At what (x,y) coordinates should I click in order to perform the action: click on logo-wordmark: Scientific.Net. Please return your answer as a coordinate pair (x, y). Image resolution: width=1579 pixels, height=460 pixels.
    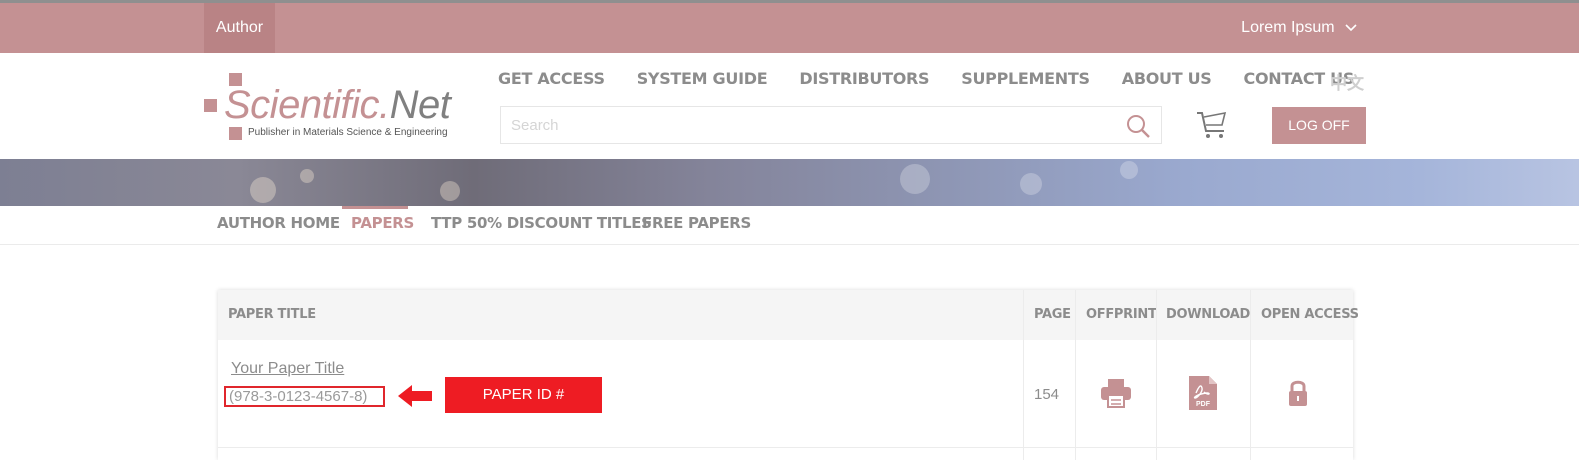
    Looking at the image, I should click on (337, 105).